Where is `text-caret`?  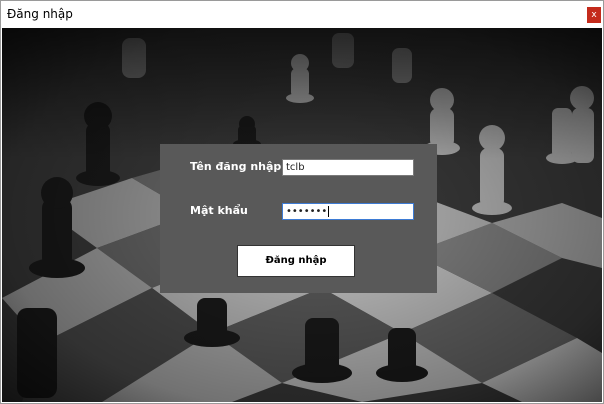
text-caret is located at coordinates (329, 211).